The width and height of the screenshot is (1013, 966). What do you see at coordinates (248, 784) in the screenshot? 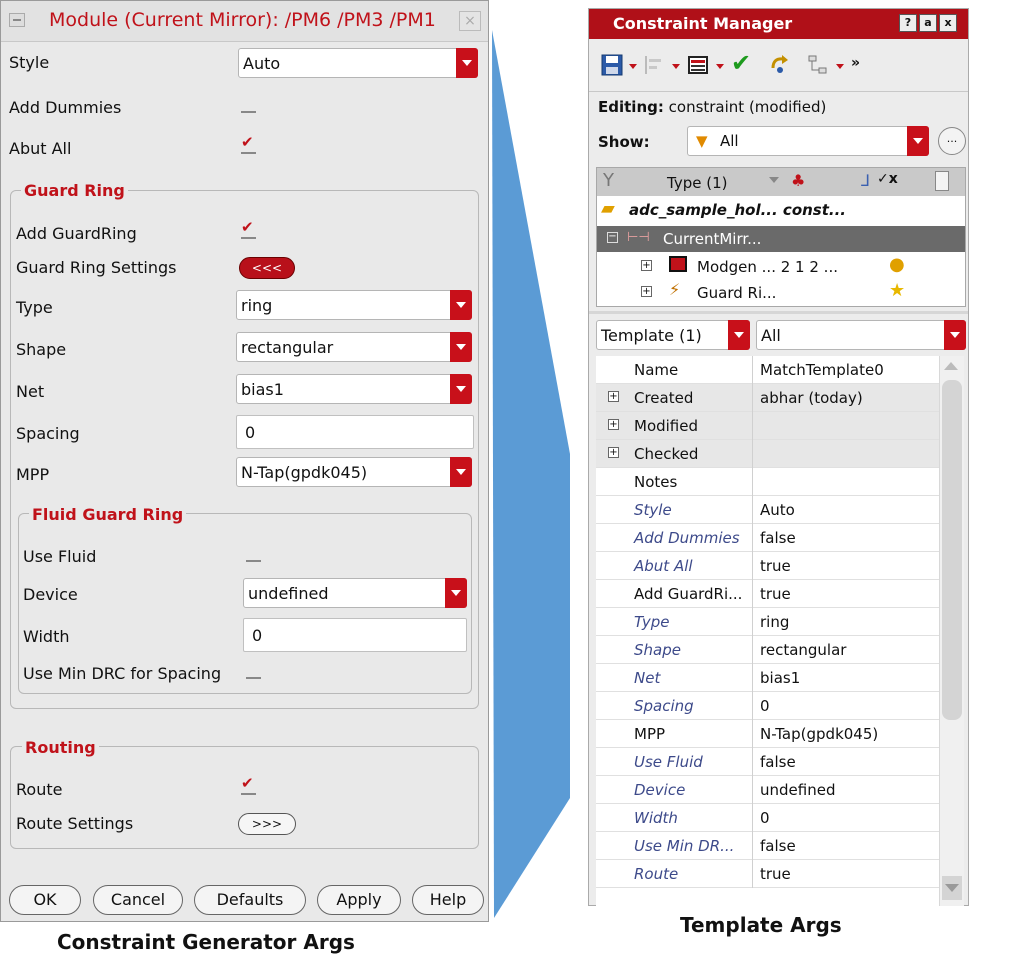
I see `route-checkbox` at bounding box center [248, 784].